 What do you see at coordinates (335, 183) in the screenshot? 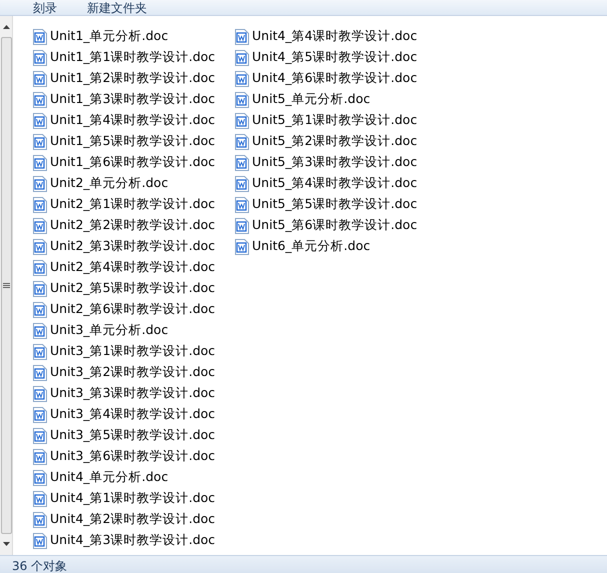
I see `file-name: Unit5_第4课时教学设计.doc` at bounding box center [335, 183].